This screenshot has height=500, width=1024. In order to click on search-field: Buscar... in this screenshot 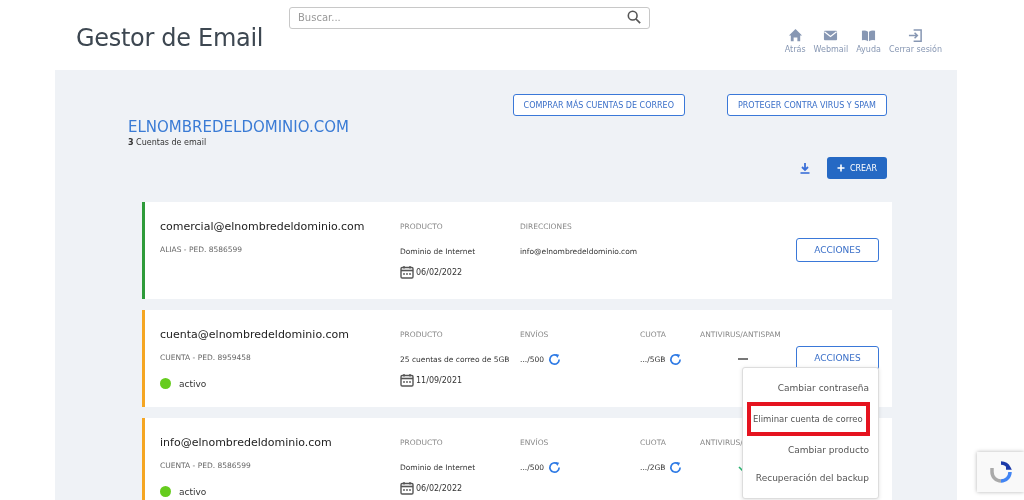, I will do `click(469, 17)`.